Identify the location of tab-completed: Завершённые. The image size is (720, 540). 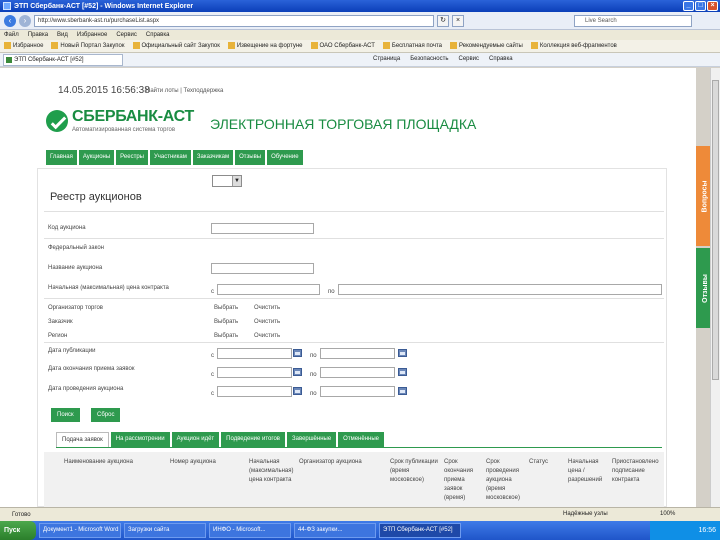
(311, 439).